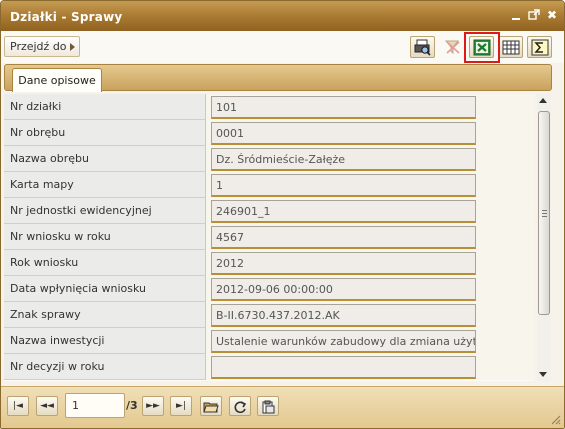  I want to click on close-icon: ✖, so click(552, 15).